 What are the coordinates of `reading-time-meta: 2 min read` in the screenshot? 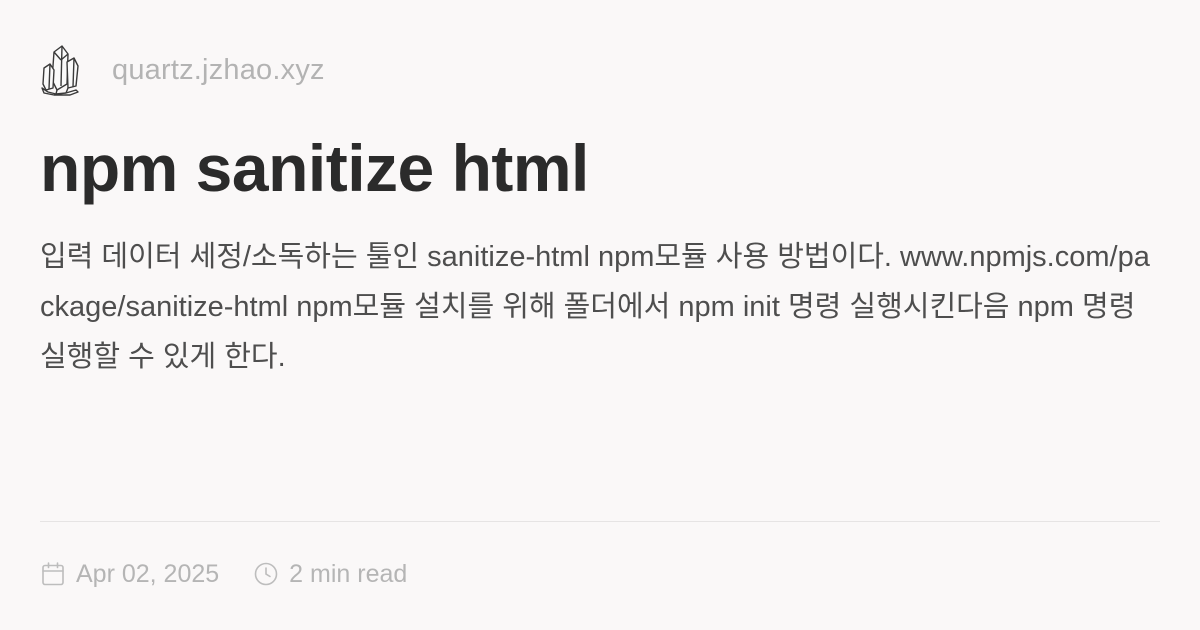 It's located at (330, 574).